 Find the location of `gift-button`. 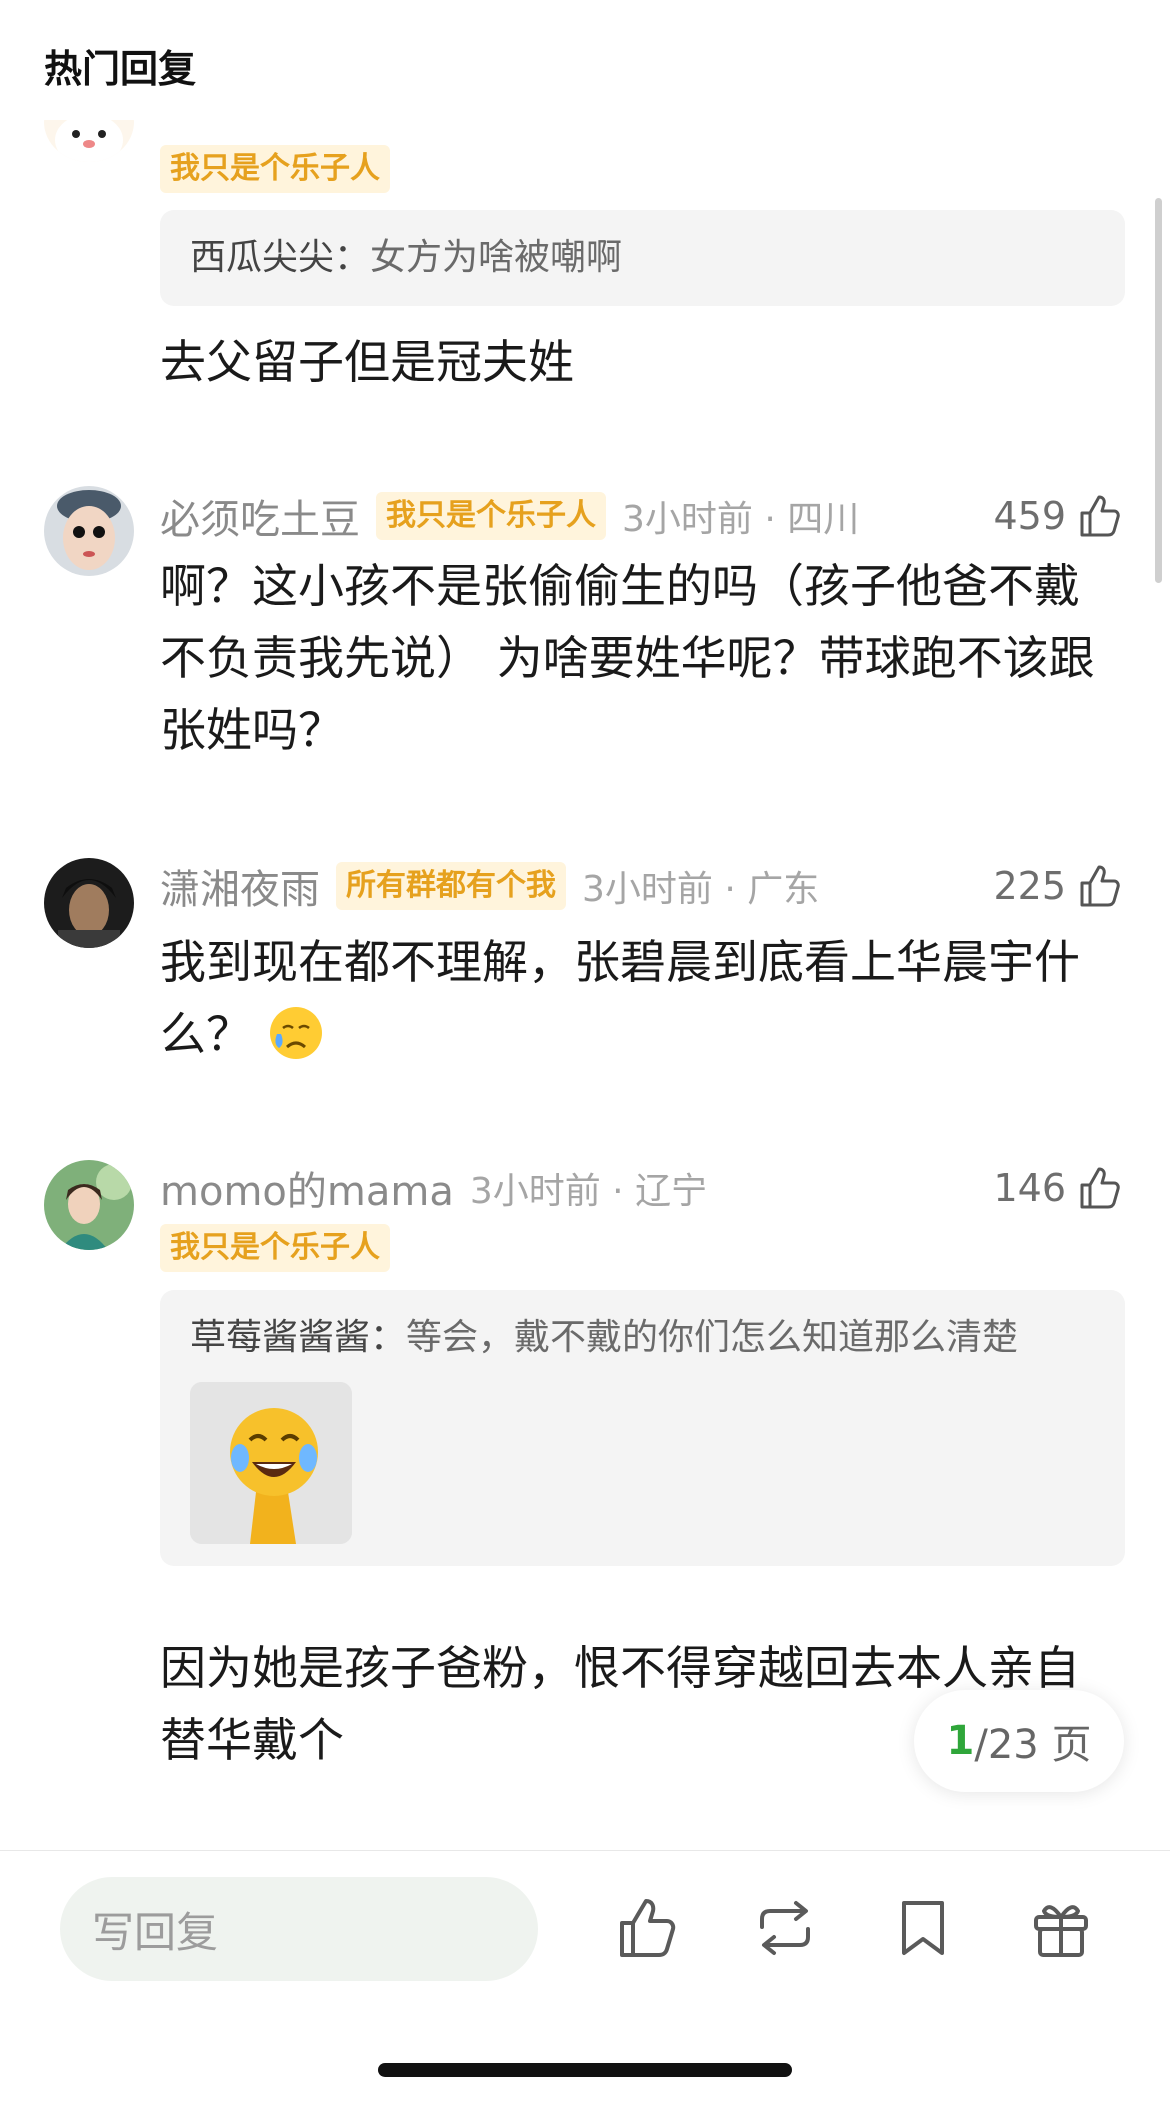

gift-button is located at coordinates (1061, 1928).